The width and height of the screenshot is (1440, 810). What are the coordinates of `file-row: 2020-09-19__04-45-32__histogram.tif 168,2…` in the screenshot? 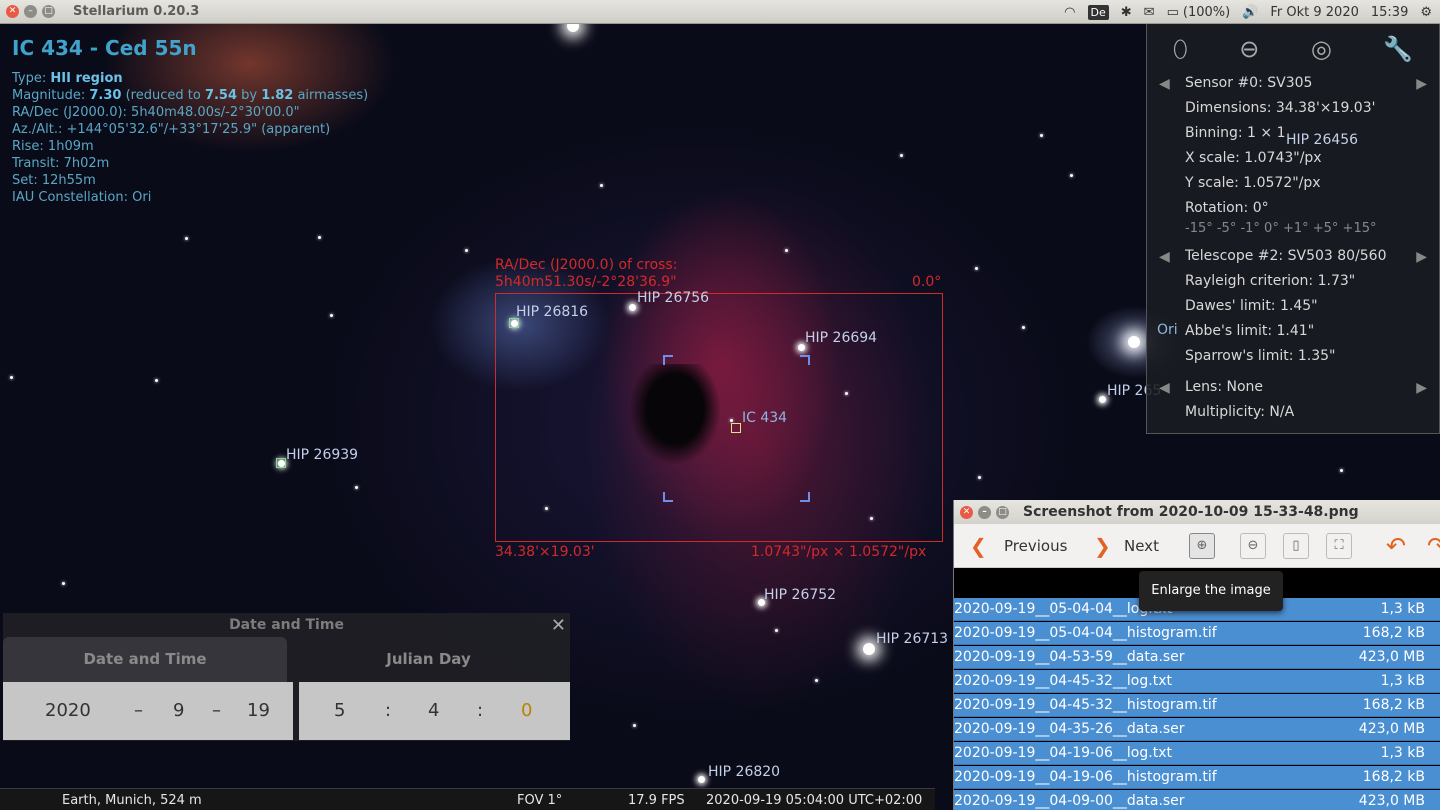 It's located at (1197, 705).